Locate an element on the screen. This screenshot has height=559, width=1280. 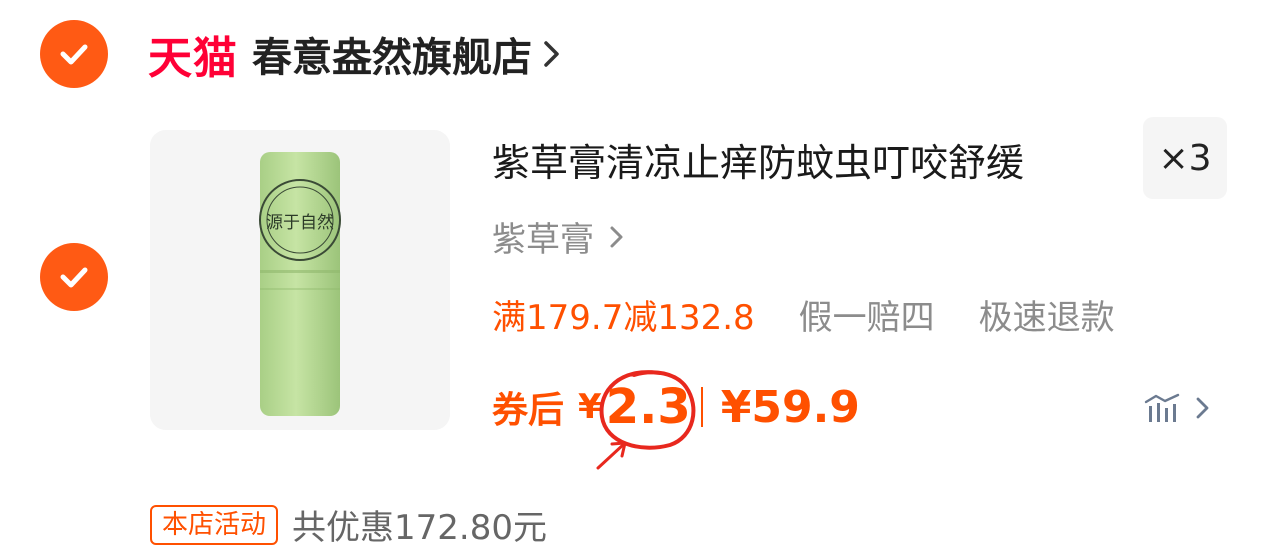
promo-discount: 满179.7减132.8 is located at coordinates (623, 318).